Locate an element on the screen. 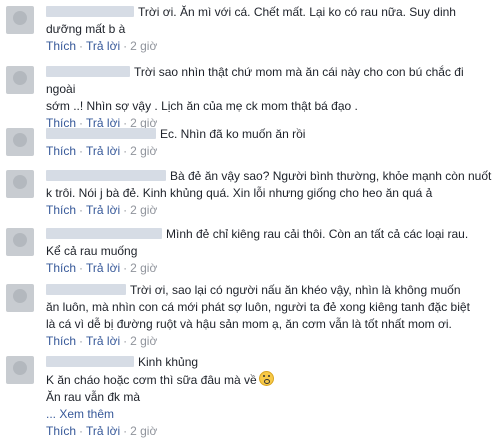  comment-line: Kinh khủng is located at coordinates (168, 362).